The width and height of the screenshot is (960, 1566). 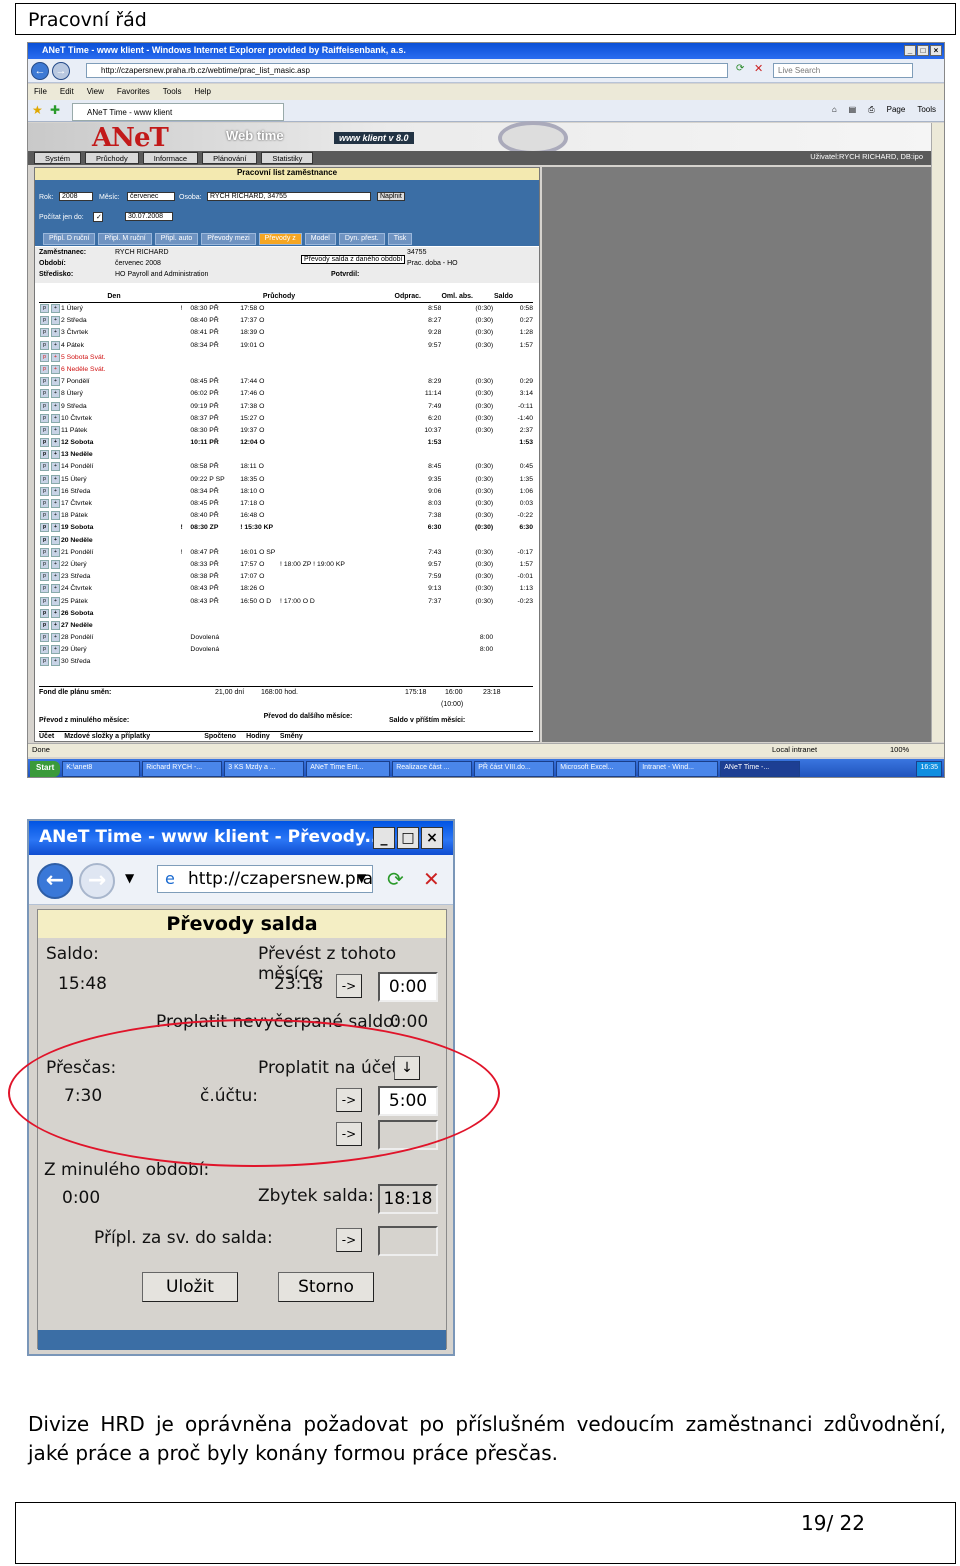 I want to click on prevody-mezi-button: Převody mezi, so click(x=228, y=239).